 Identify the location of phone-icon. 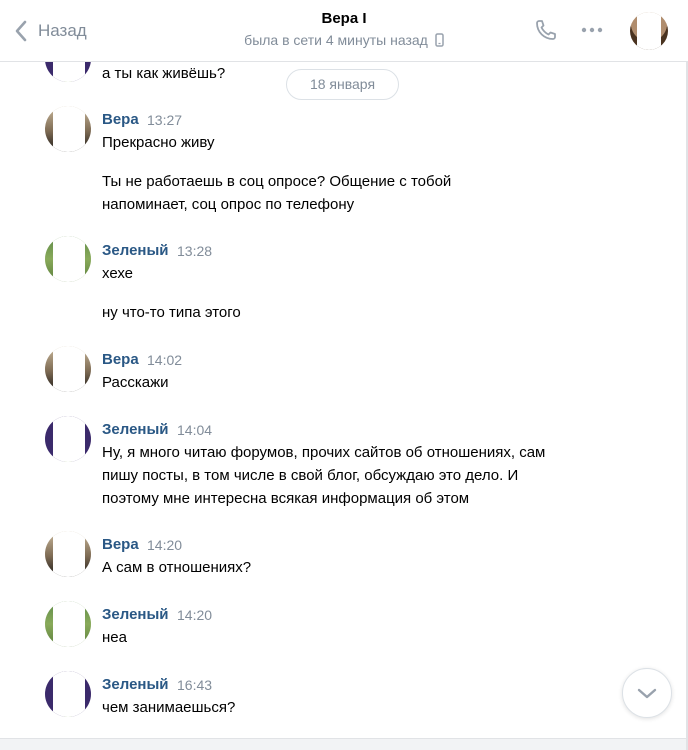
(546, 30).